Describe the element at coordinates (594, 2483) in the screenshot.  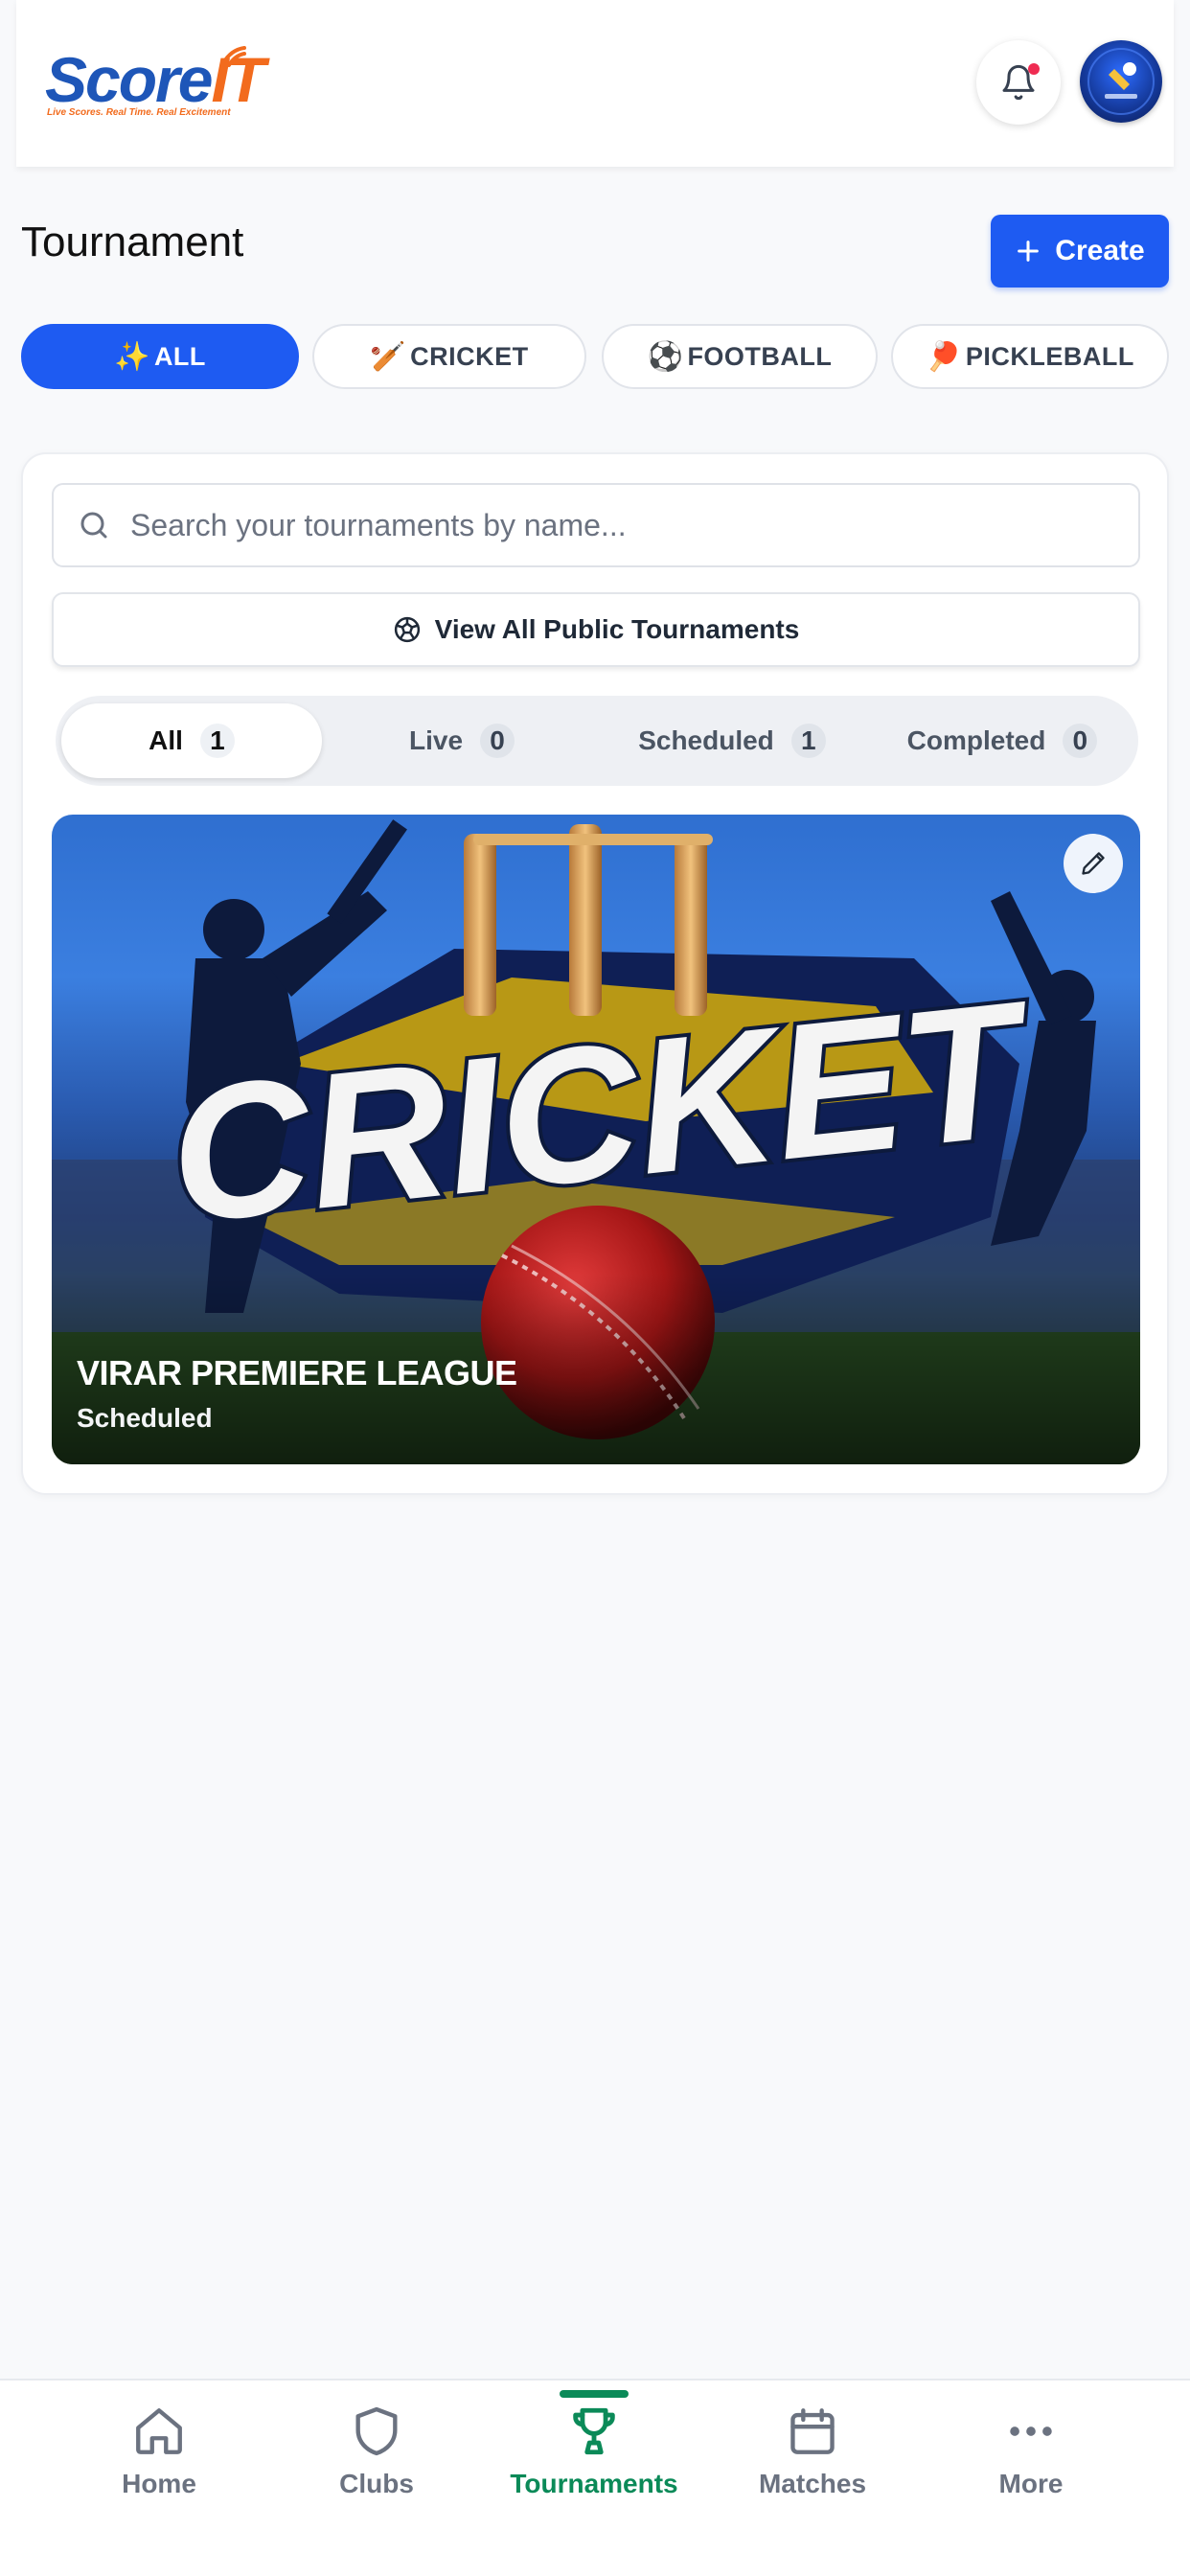
I see `nav-label: Tournaments` at that location.